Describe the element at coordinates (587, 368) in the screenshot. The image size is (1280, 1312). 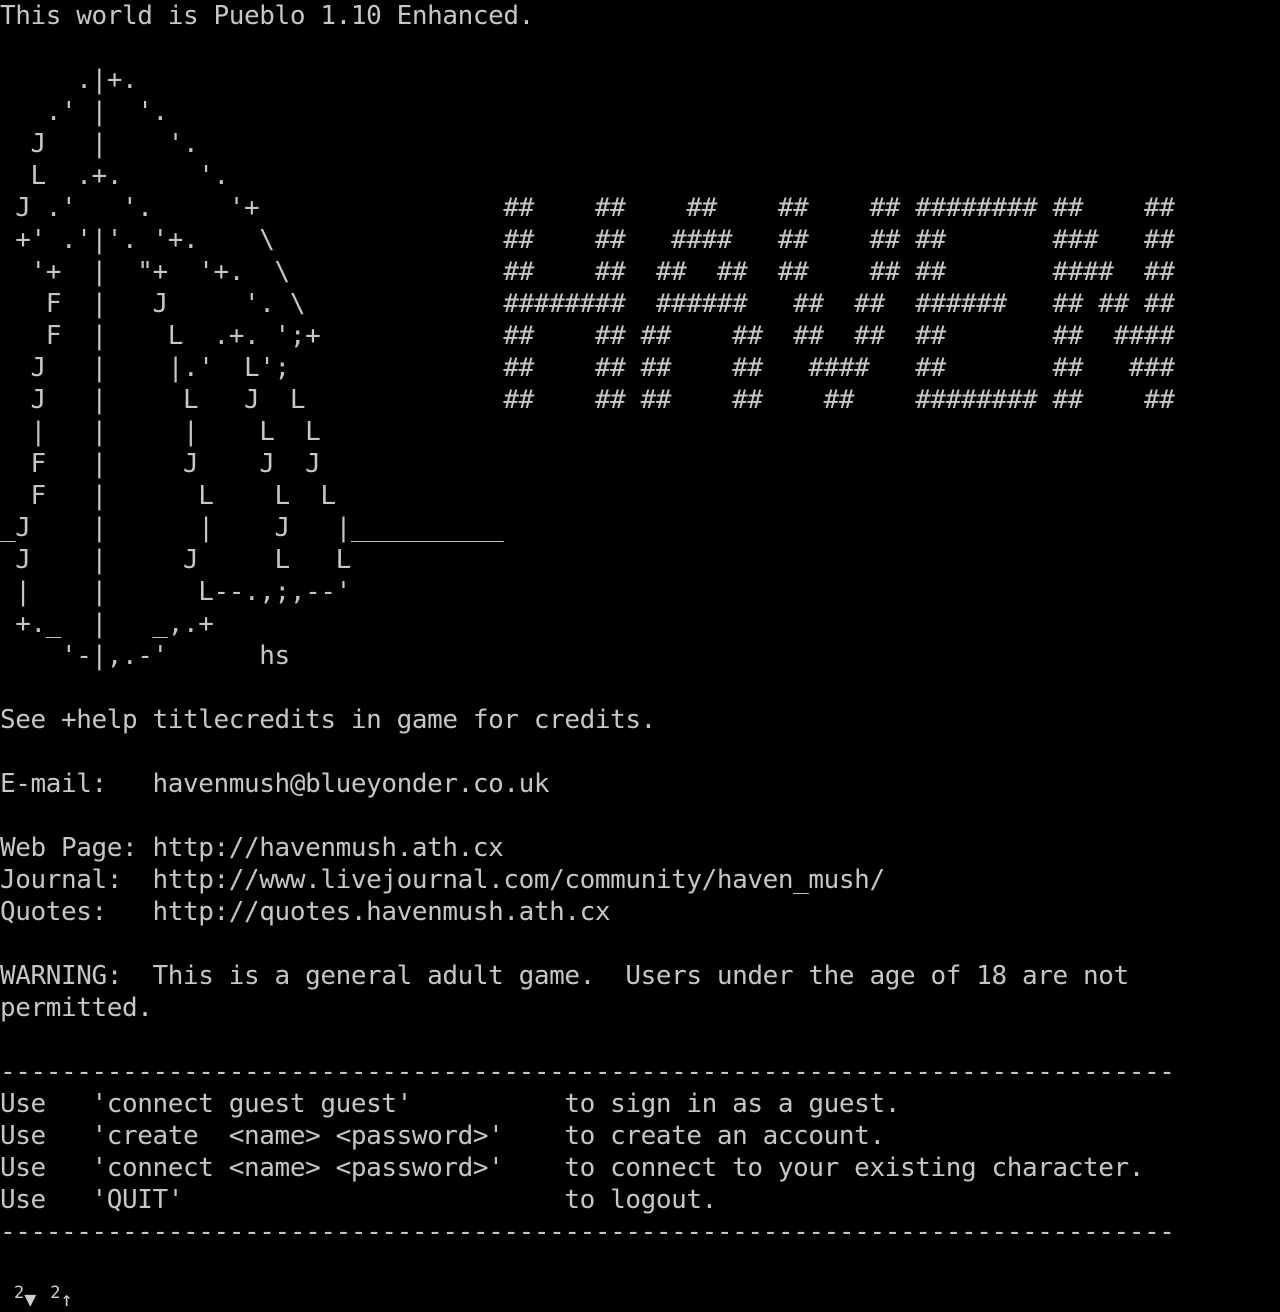
I see `terminal-line: J | |.' L'; ## ## ## ## #### ## ## ###` at that location.